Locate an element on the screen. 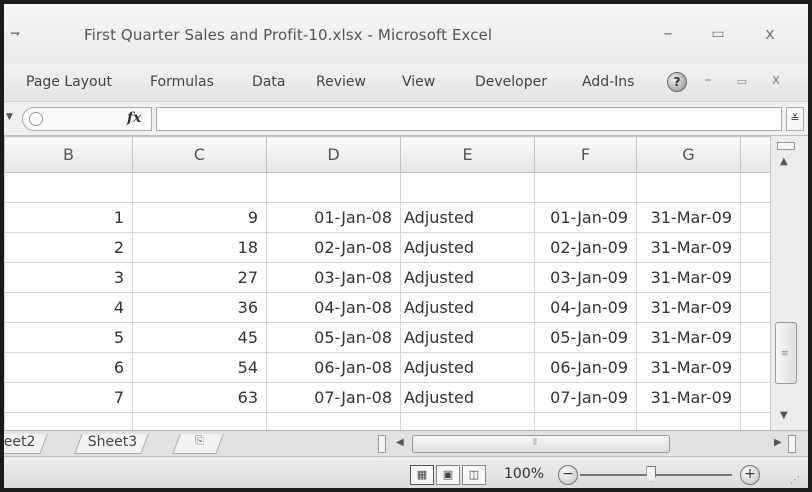  cell-c: 36 is located at coordinates (199, 307).